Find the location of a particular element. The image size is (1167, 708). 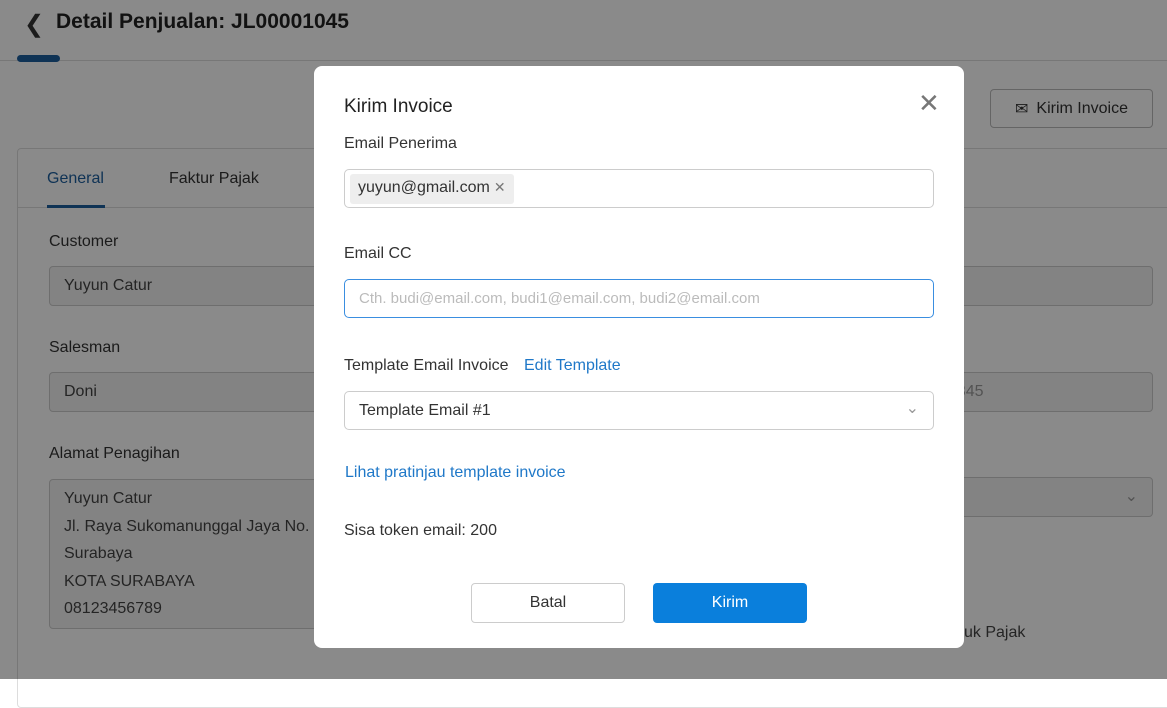

template-value: Template Email #1 is located at coordinates (425, 410).